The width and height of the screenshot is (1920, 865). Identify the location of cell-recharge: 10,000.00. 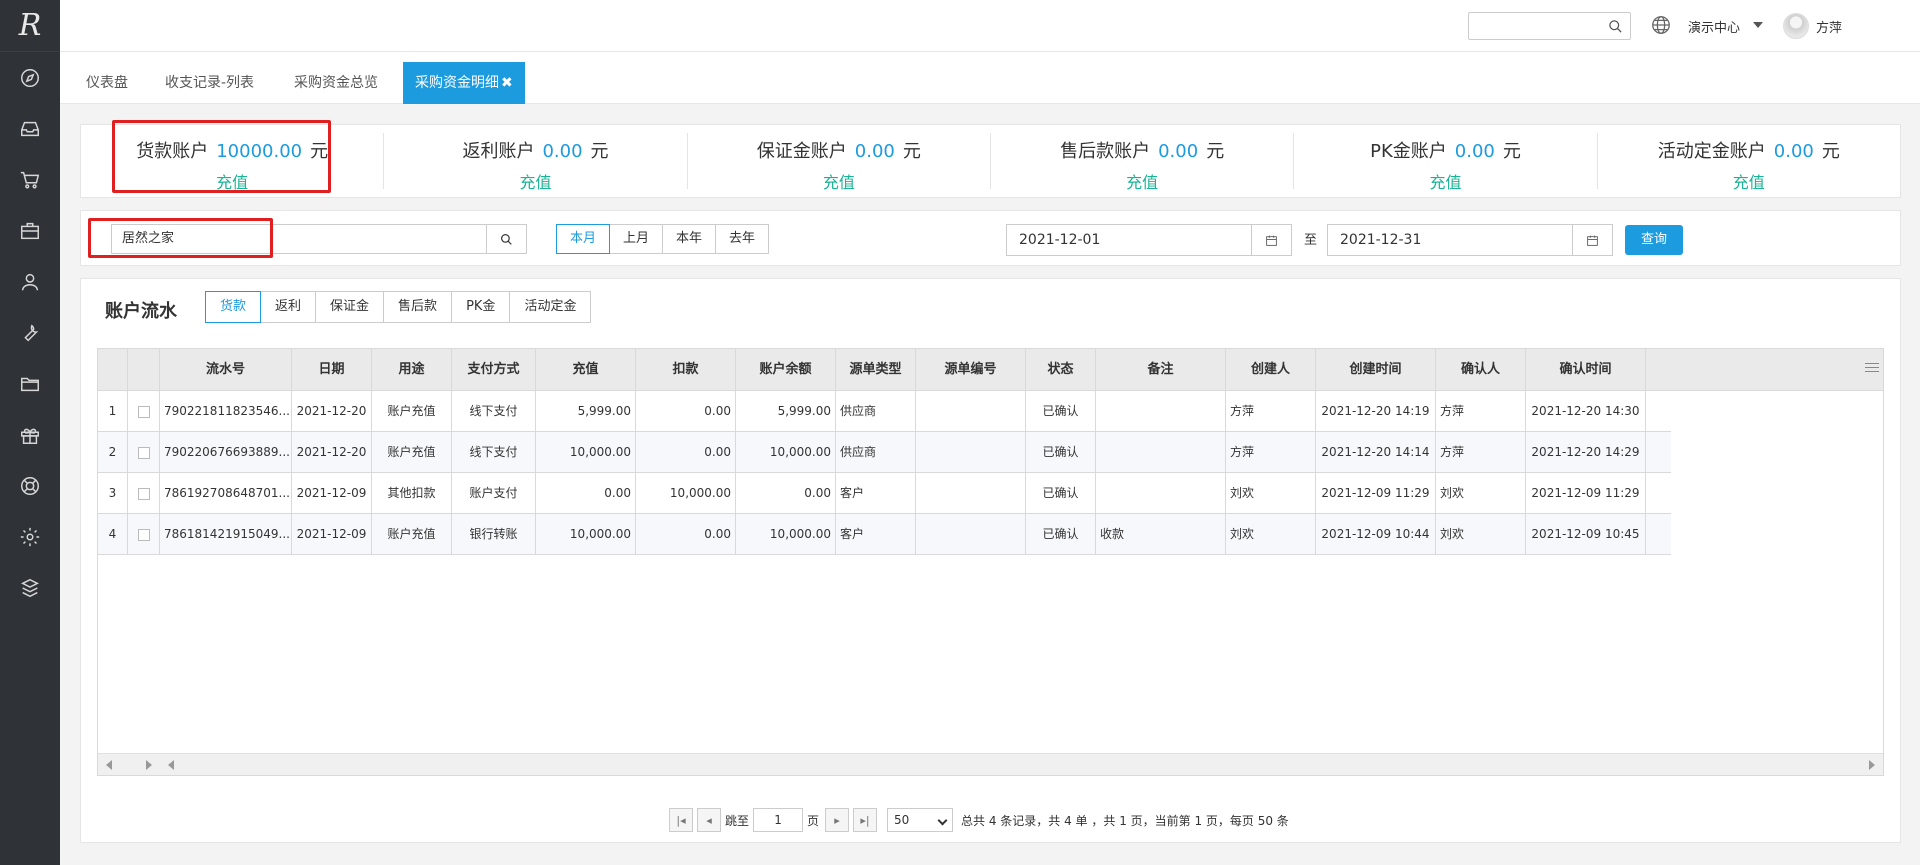
(586, 534).